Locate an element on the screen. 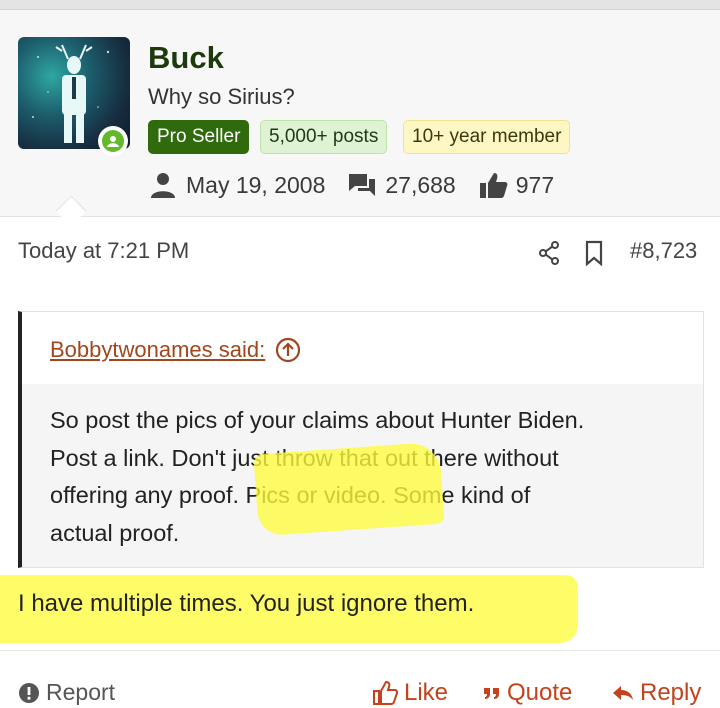 The height and width of the screenshot is (708, 720). reply-label: Reply is located at coordinates (671, 692).